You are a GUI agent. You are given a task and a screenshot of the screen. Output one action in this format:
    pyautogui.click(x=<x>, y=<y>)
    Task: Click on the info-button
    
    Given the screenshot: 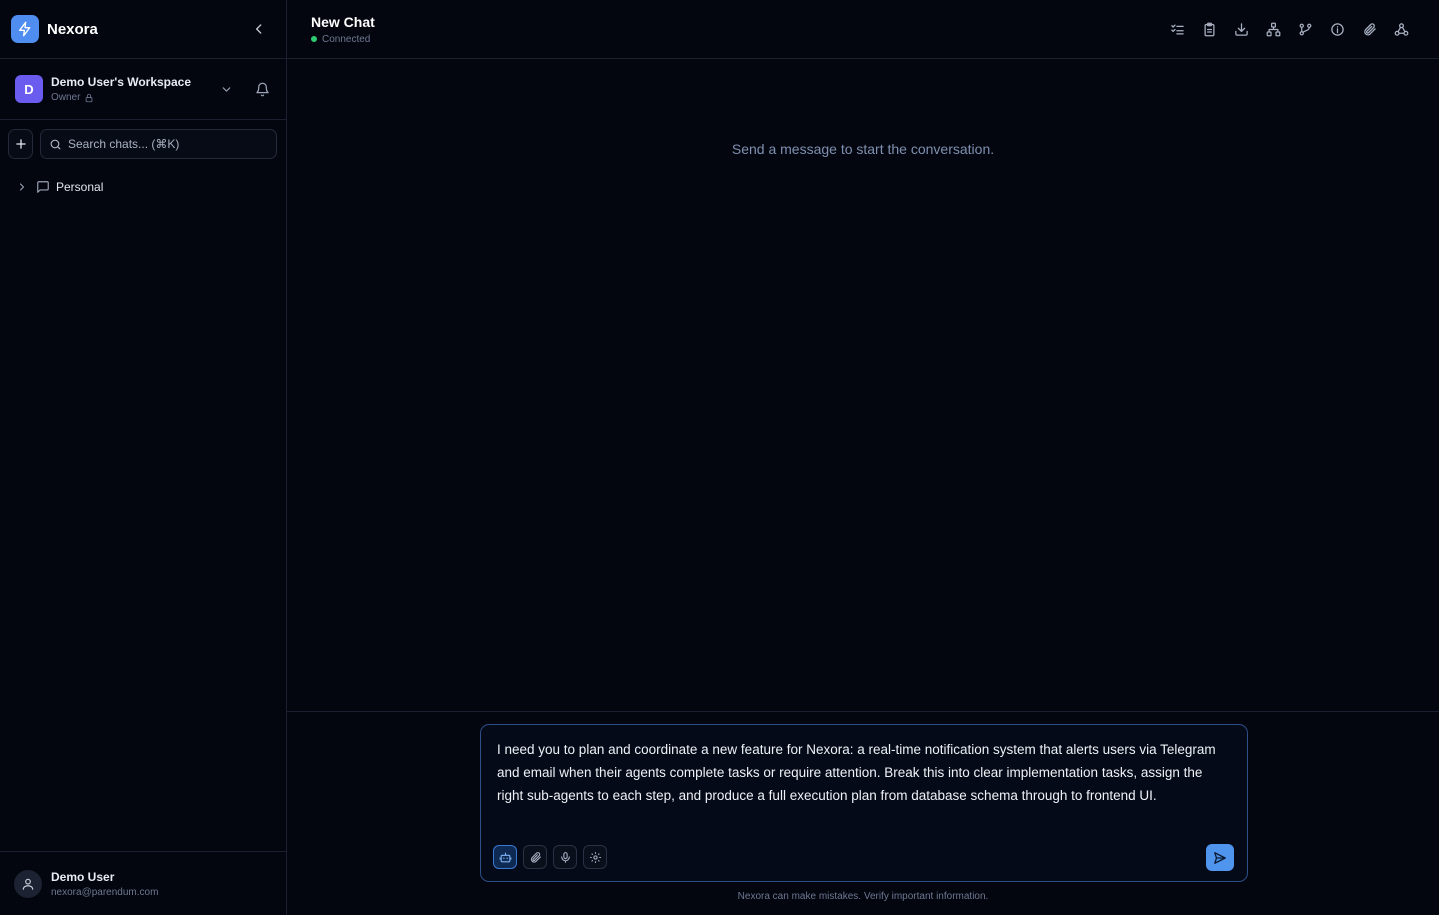 What is the action you would take?
    pyautogui.click(x=1337, y=29)
    